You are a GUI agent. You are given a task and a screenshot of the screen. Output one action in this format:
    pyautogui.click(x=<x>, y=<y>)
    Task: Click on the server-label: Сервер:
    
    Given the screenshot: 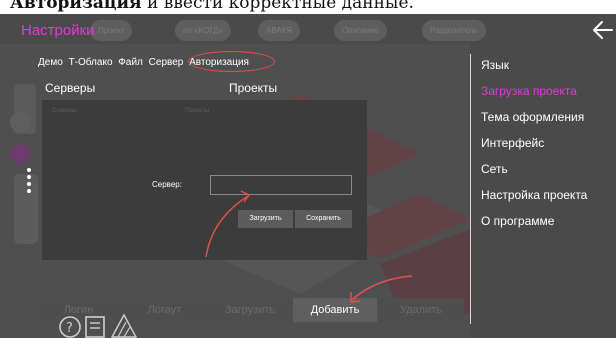 What is the action you would take?
    pyautogui.click(x=167, y=184)
    